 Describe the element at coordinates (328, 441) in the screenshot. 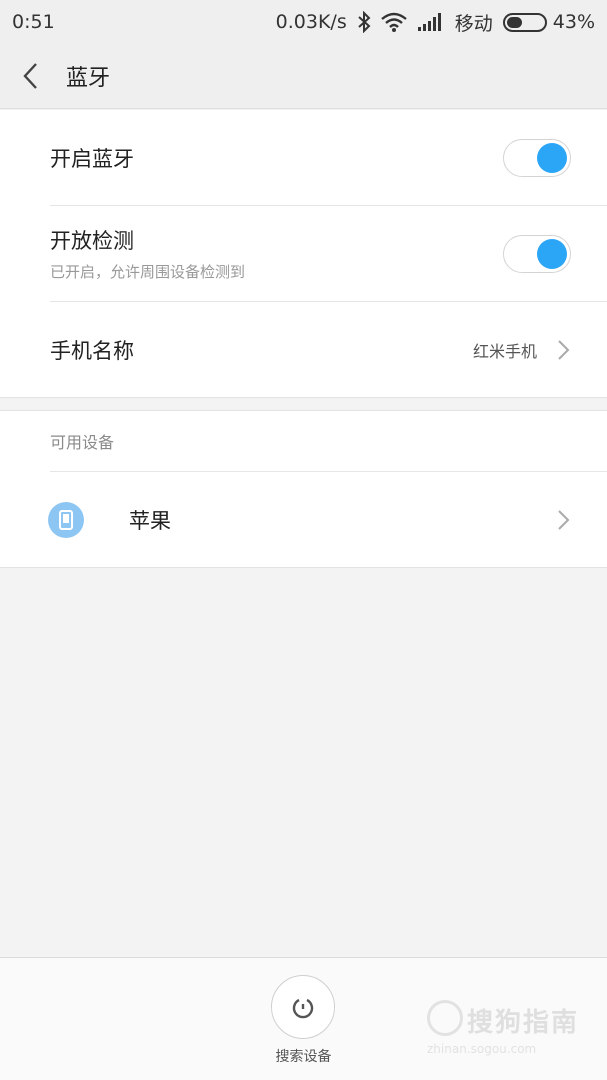

I see `available-devices-header: 可用设备` at that location.